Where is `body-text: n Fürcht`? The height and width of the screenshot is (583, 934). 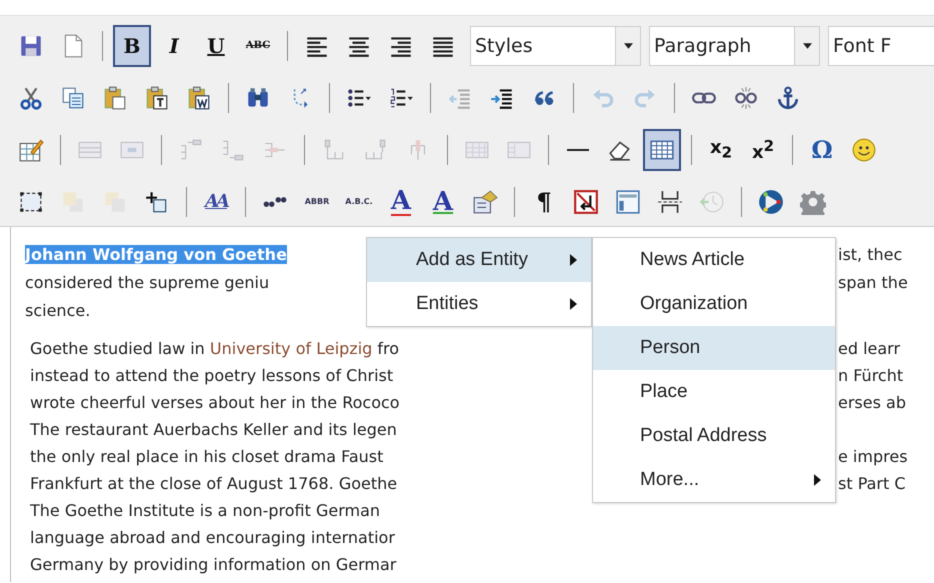
body-text: n Fürcht is located at coordinates (871, 376).